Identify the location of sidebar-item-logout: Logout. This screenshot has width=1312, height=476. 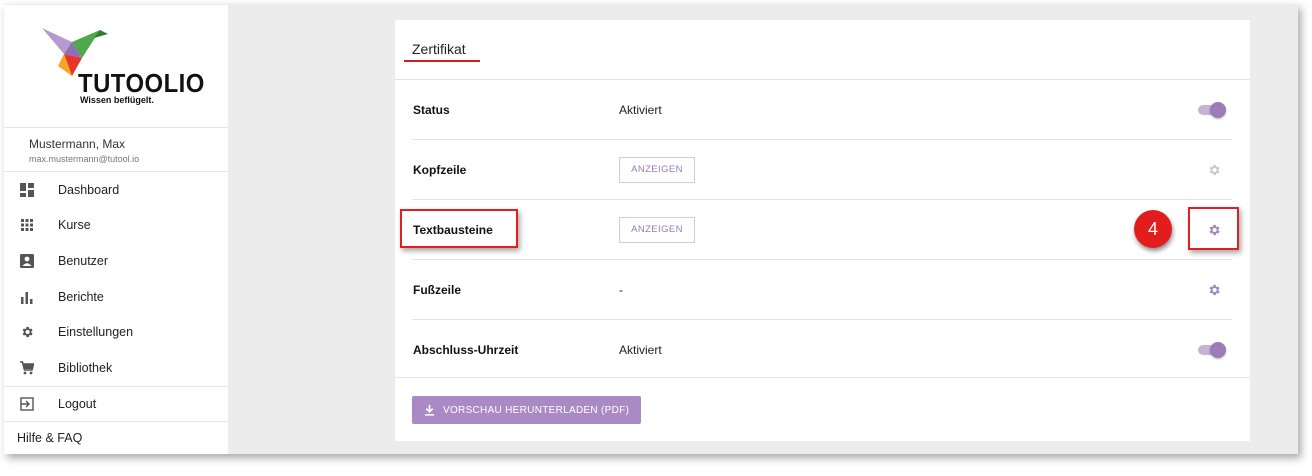
(116, 403).